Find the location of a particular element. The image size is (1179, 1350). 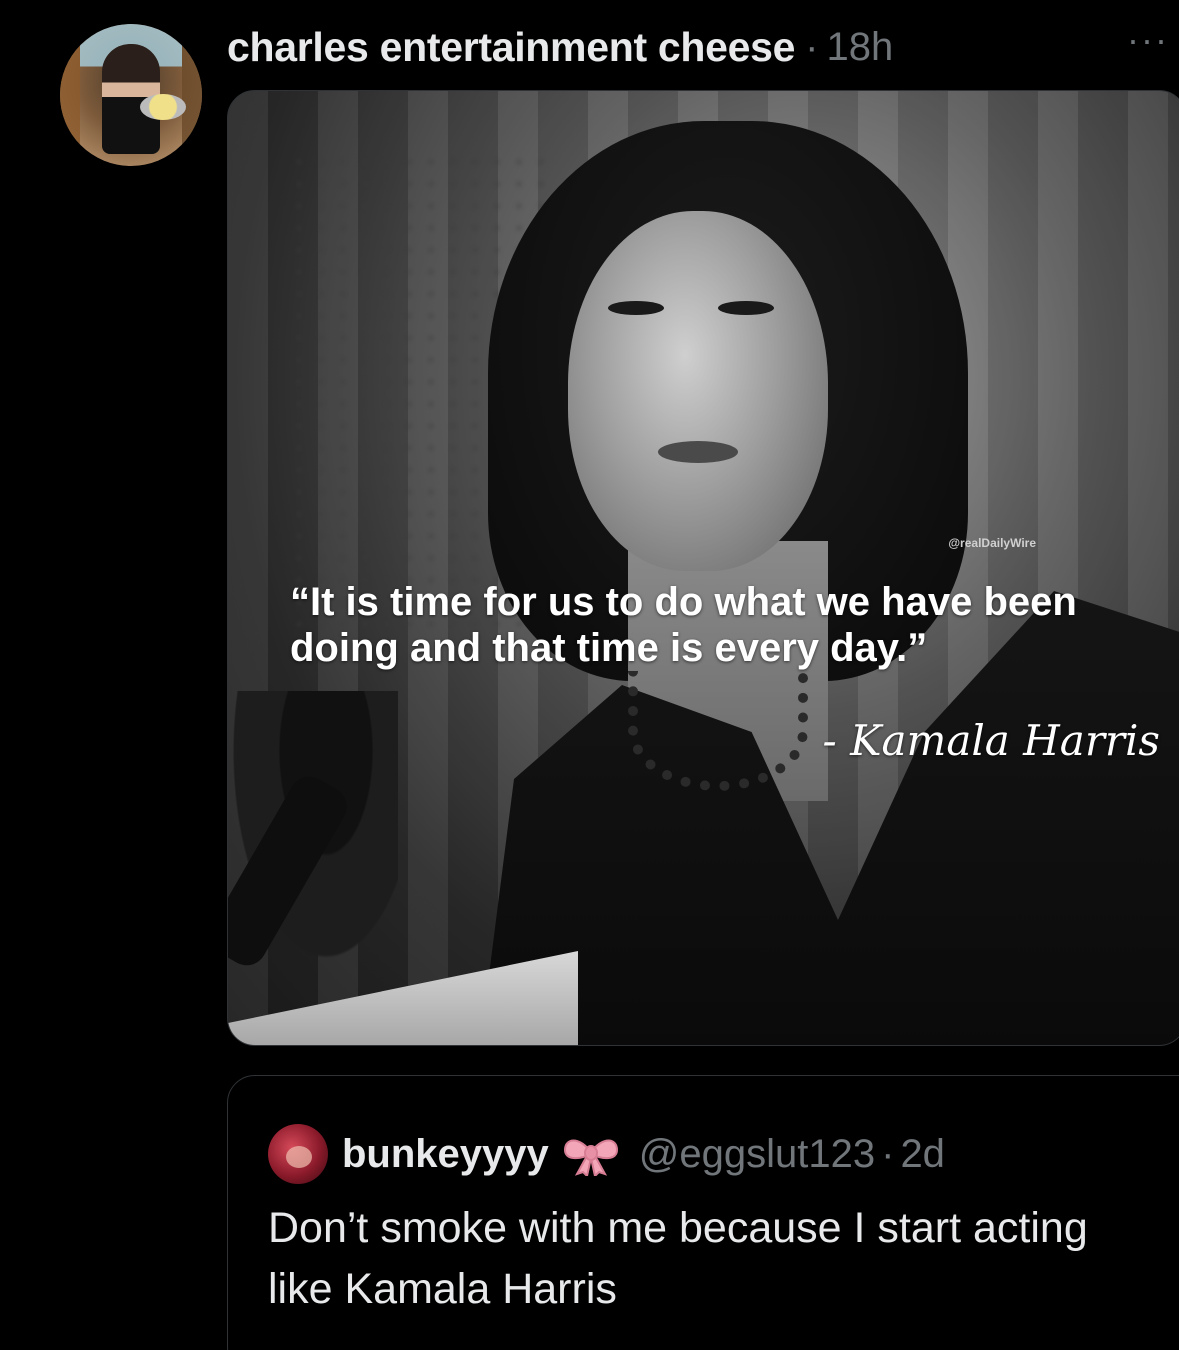

author-display-name: charles entertainment cheese is located at coordinates (511, 47).